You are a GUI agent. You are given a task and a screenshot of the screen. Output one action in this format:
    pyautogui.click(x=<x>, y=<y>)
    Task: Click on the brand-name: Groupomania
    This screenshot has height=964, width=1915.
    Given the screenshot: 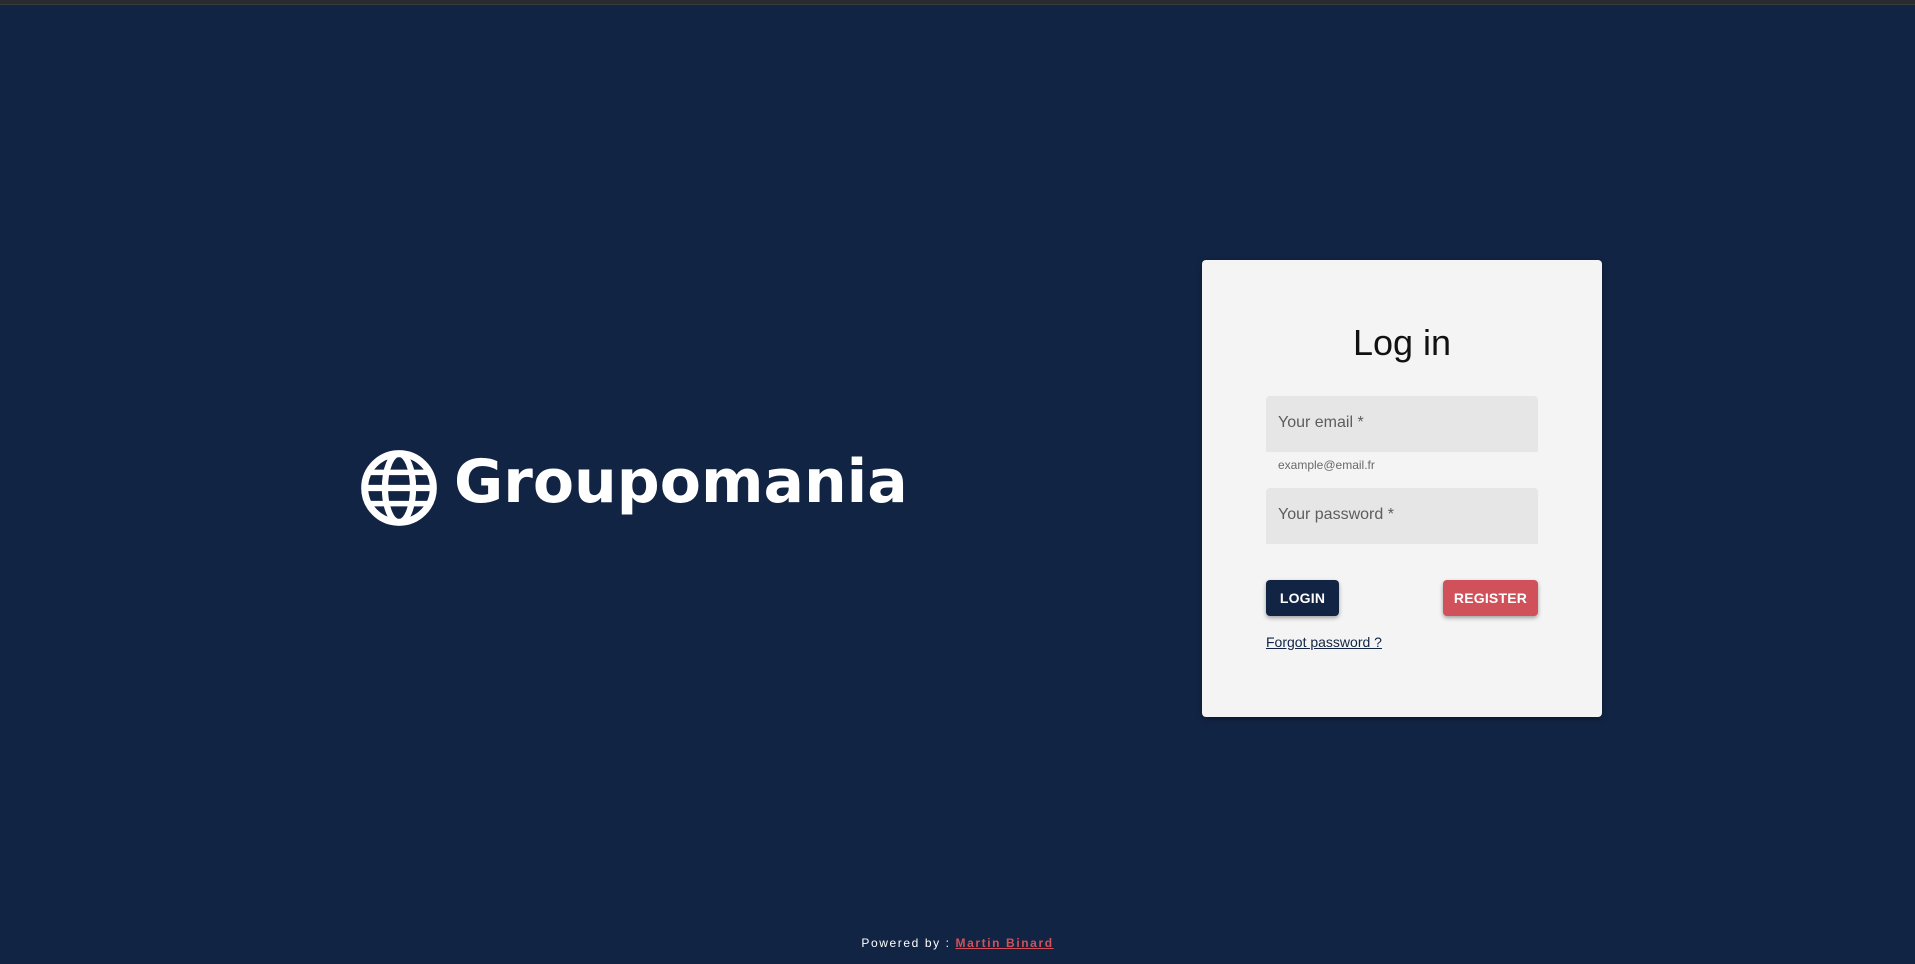 What is the action you would take?
    pyautogui.click(x=681, y=482)
    